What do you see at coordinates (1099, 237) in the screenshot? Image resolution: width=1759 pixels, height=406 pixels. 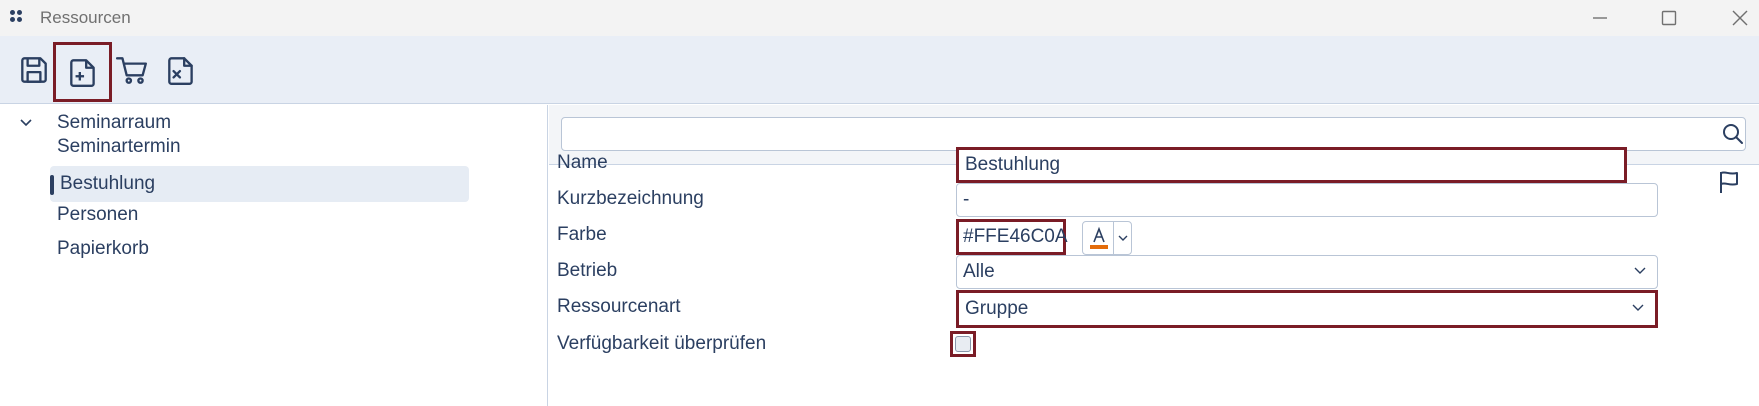 I see `font-color-icon` at bounding box center [1099, 237].